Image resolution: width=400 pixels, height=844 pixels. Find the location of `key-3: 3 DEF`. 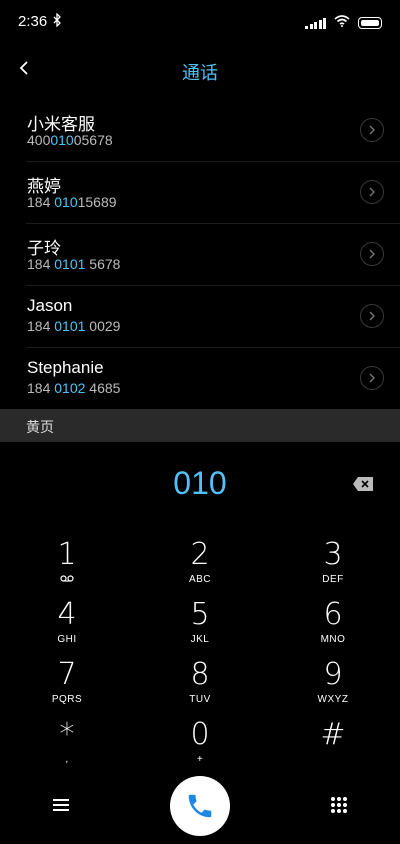

key-3: 3 DEF is located at coordinates (333, 566).